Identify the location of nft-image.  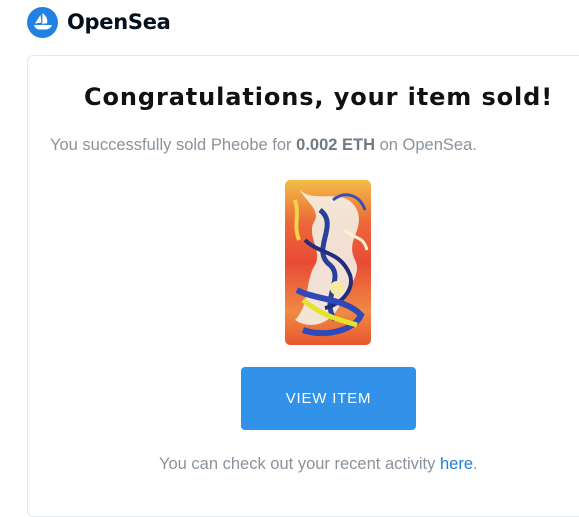
(328, 262).